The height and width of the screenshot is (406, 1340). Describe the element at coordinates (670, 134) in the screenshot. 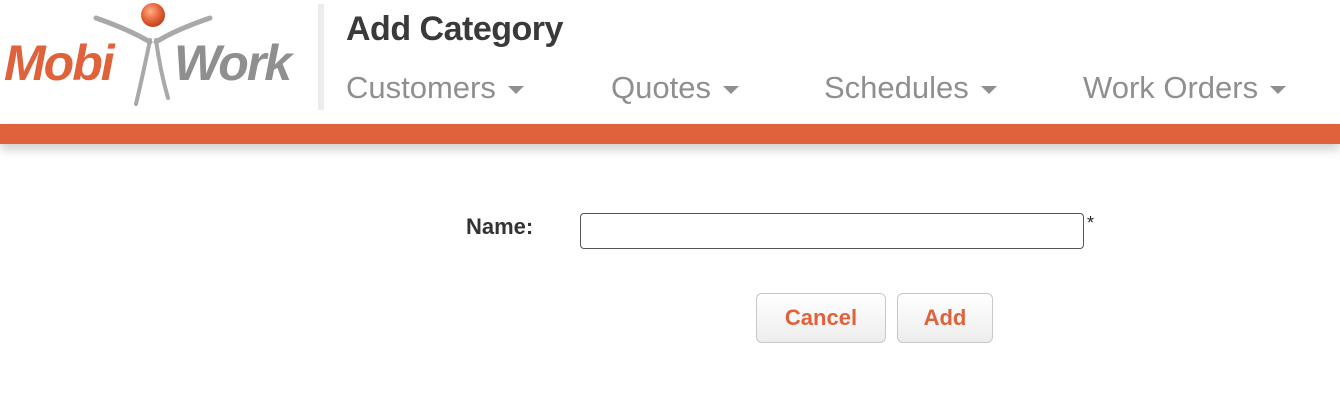

I see `header-accent-bar` at that location.